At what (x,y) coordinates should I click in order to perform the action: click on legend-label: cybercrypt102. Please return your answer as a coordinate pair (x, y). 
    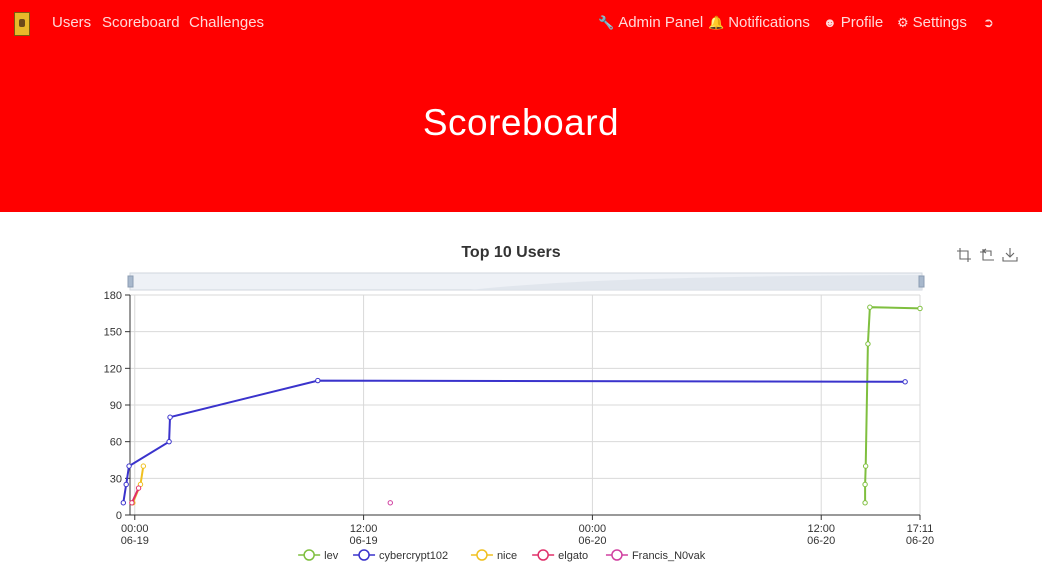
    Looking at the image, I should click on (413, 556).